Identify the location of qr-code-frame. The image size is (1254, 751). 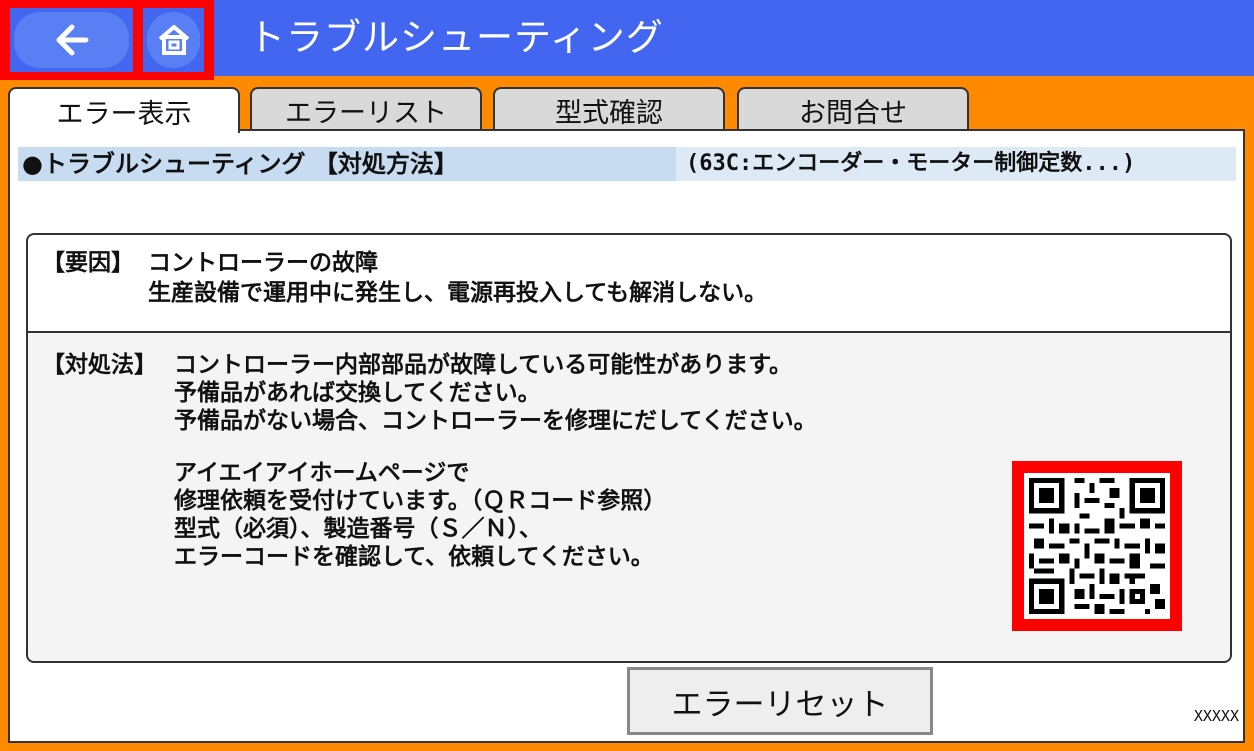
(1097, 546).